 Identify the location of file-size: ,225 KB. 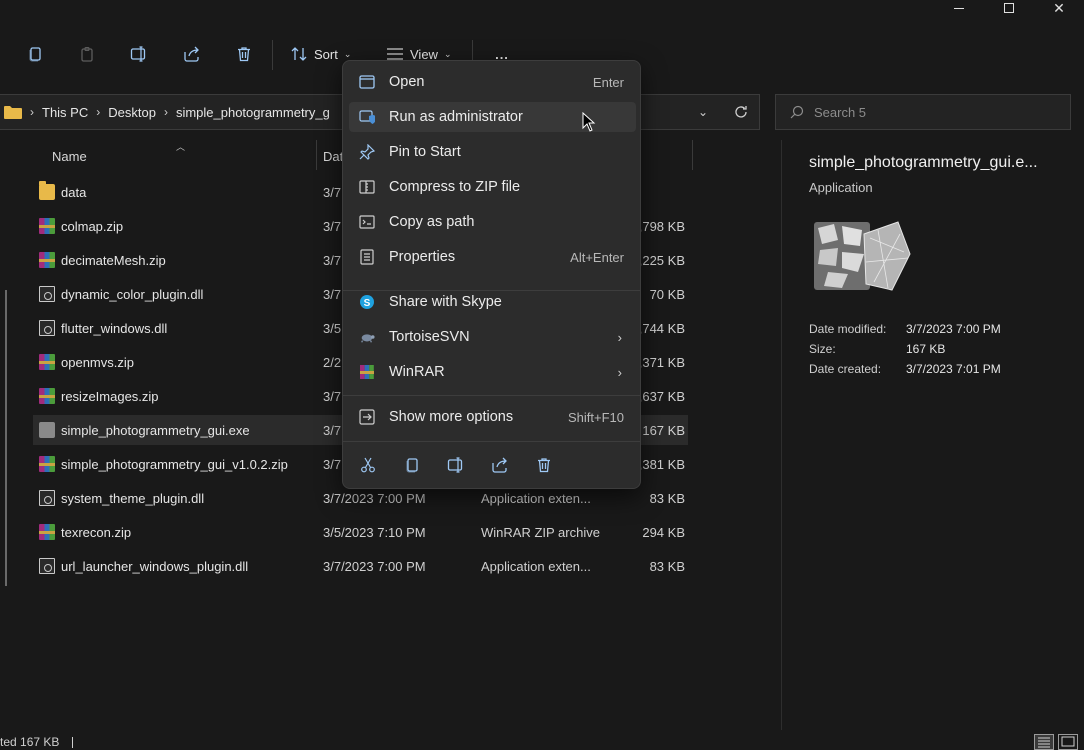
(661, 260).